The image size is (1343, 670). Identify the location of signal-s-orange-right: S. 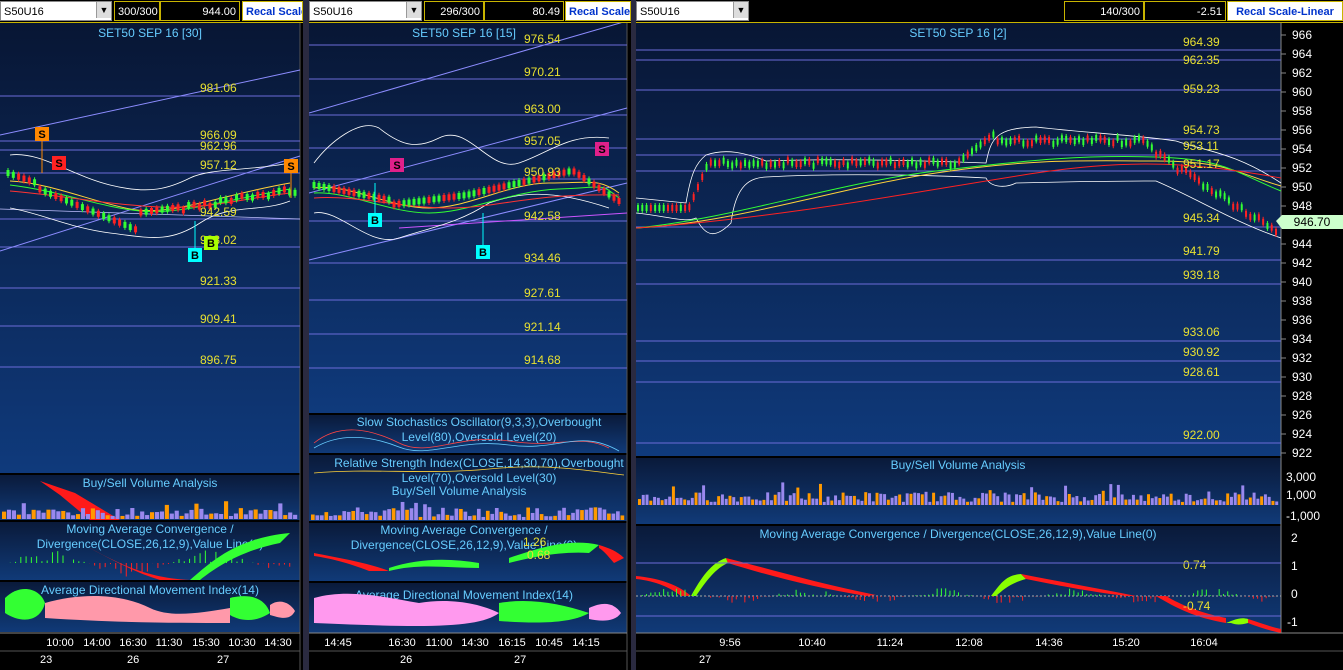
(291, 166).